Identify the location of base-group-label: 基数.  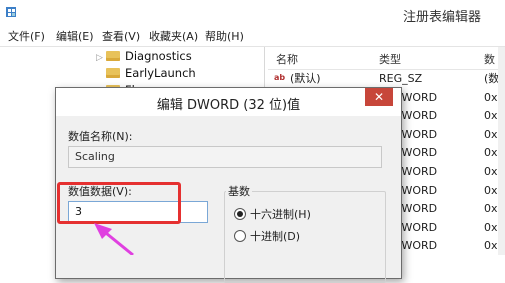
(239, 191).